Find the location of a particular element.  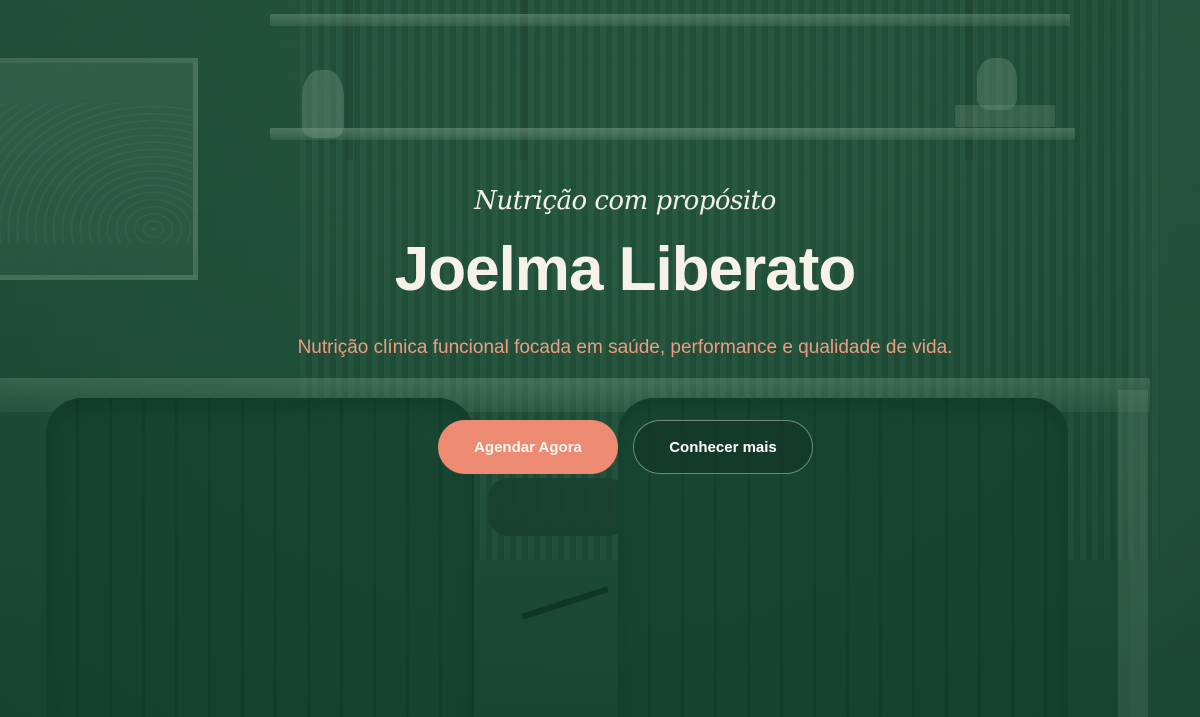

schedule-now-button: Agendar Agora is located at coordinates (528, 447).